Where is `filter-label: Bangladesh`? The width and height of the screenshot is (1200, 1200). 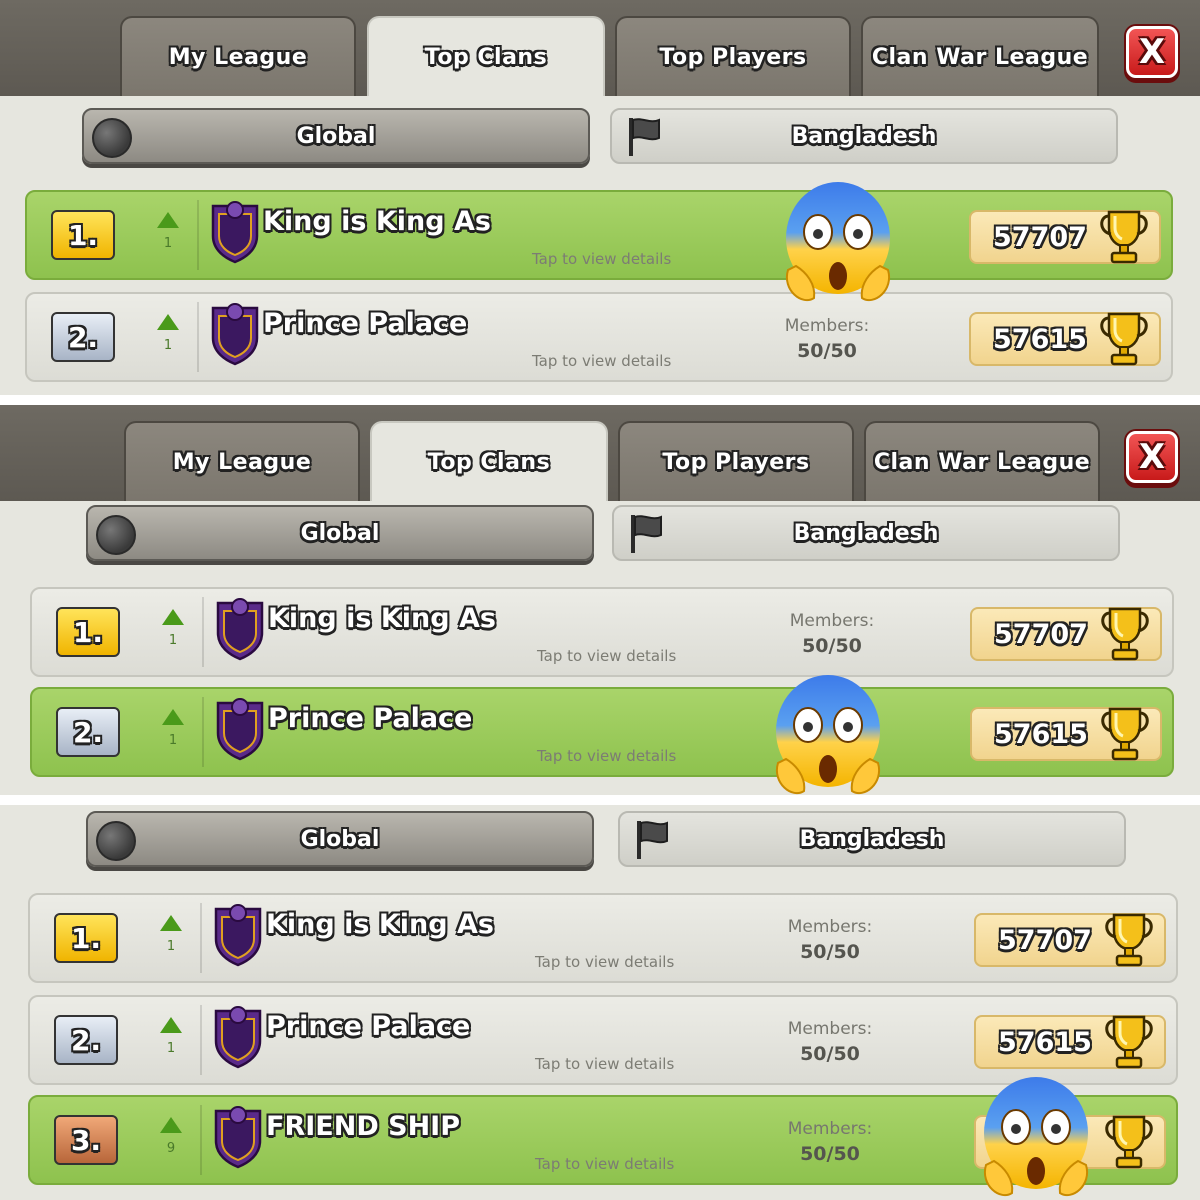
filter-label: Bangladesh is located at coordinates (864, 136).